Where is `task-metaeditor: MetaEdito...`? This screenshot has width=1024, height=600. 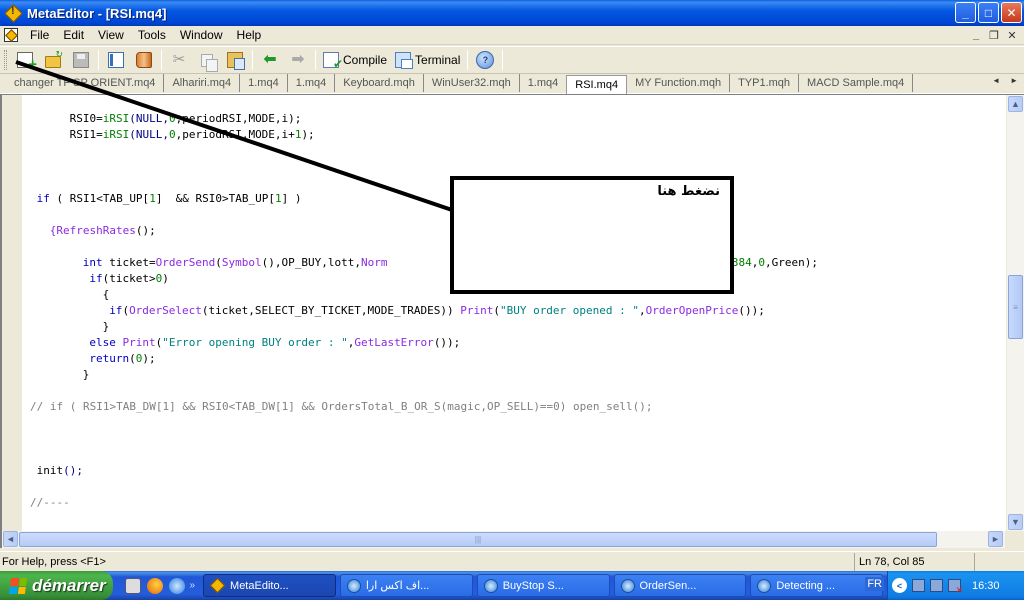
task-metaeditor: MetaEdito... is located at coordinates (269, 585).